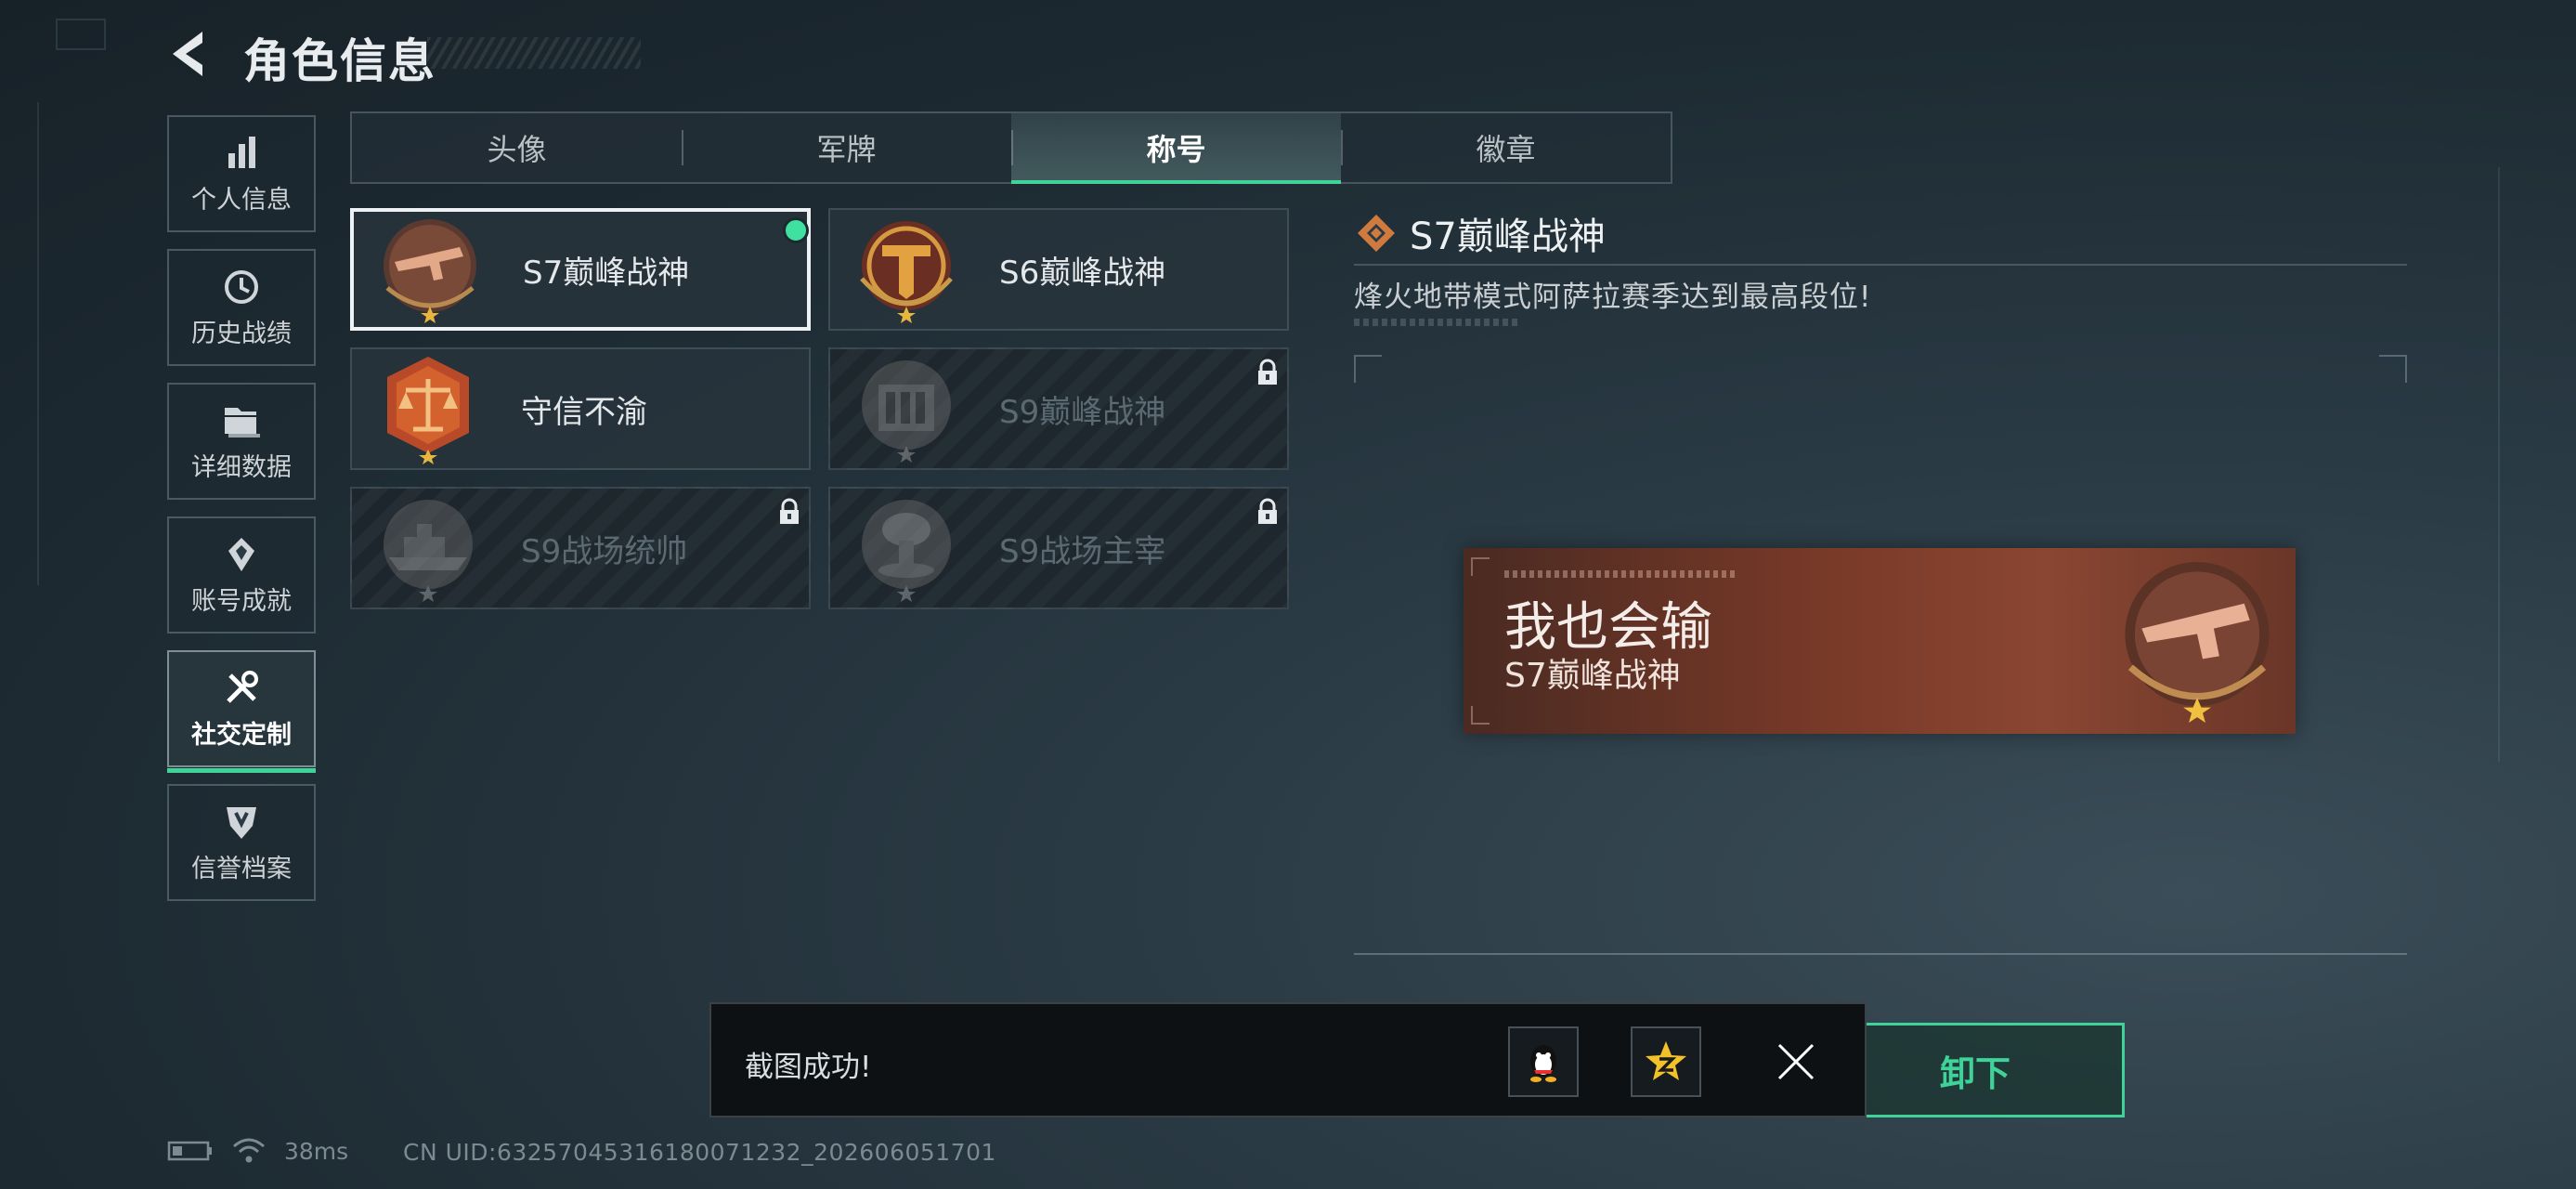  I want to click on qq-penguin-icon, so click(1543, 1063).